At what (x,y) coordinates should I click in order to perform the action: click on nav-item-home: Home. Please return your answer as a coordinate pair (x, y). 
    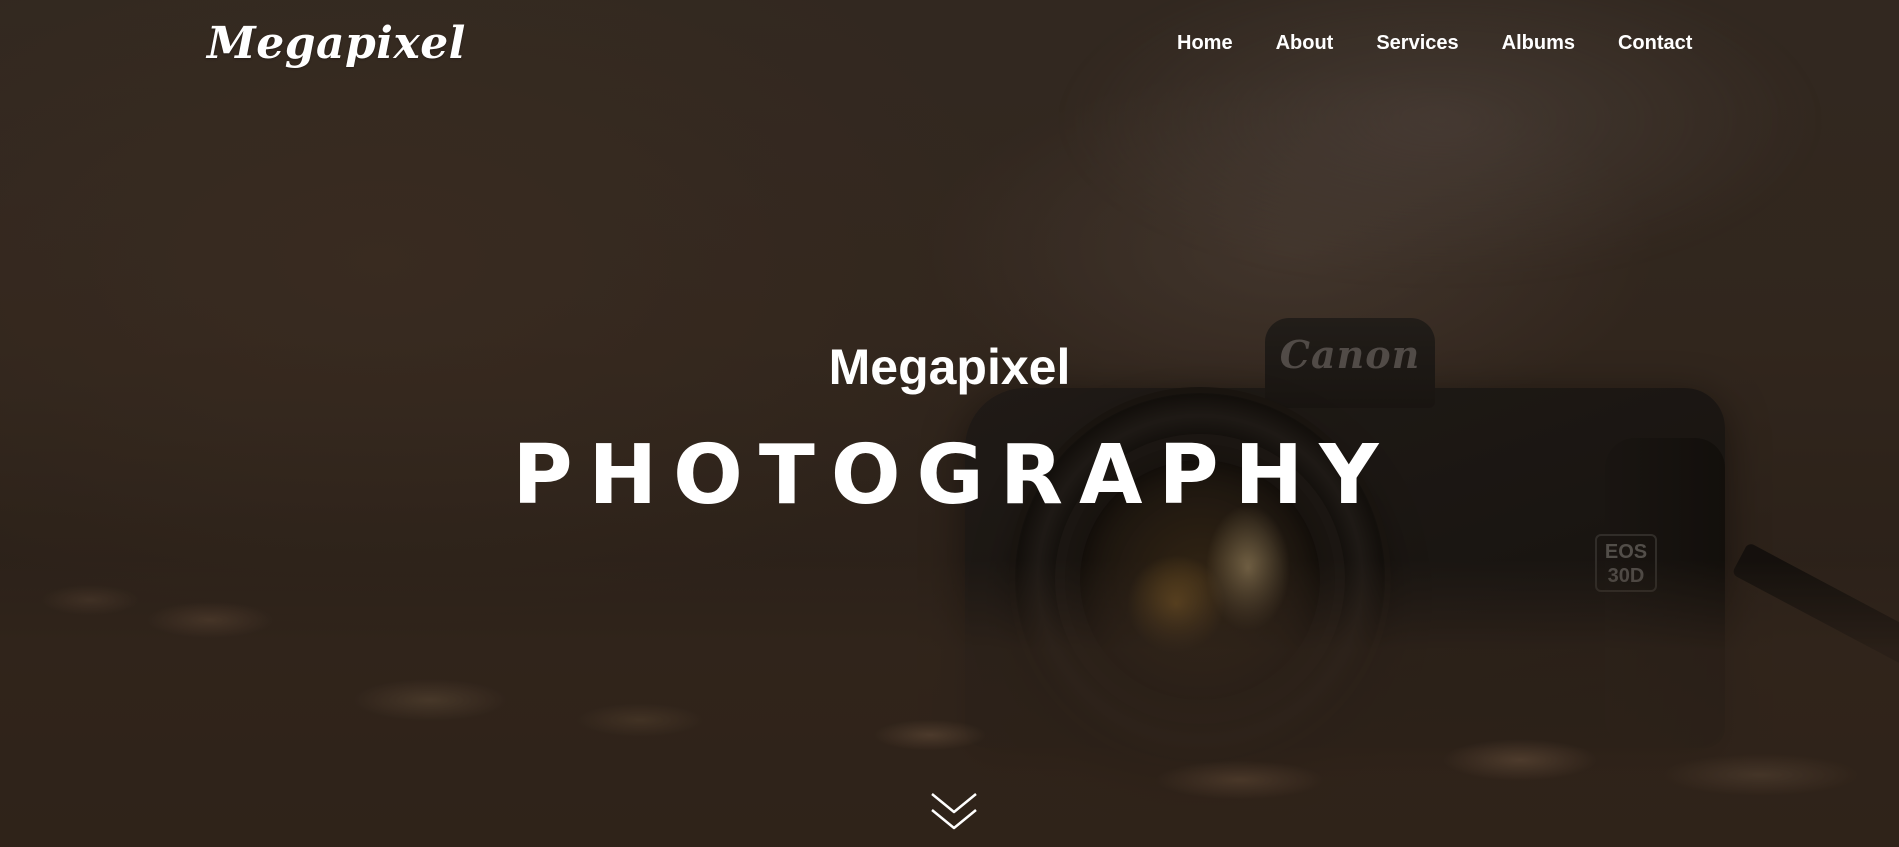
    Looking at the image, I should click on (1205, 43).